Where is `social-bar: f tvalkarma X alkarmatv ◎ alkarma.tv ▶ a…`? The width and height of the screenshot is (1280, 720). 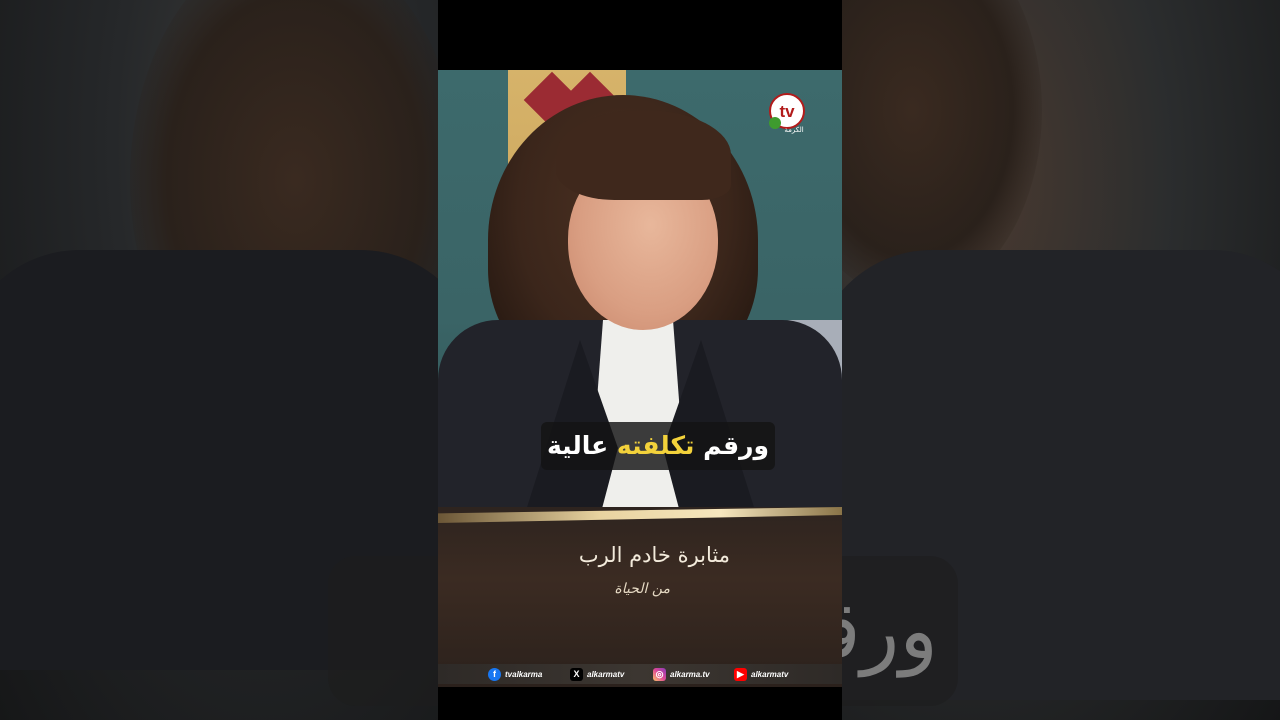
social-bar: f tvalkarma X alkarmatv ◎ alkarma.tv ▶ a… is located at coordinates (640, 674).